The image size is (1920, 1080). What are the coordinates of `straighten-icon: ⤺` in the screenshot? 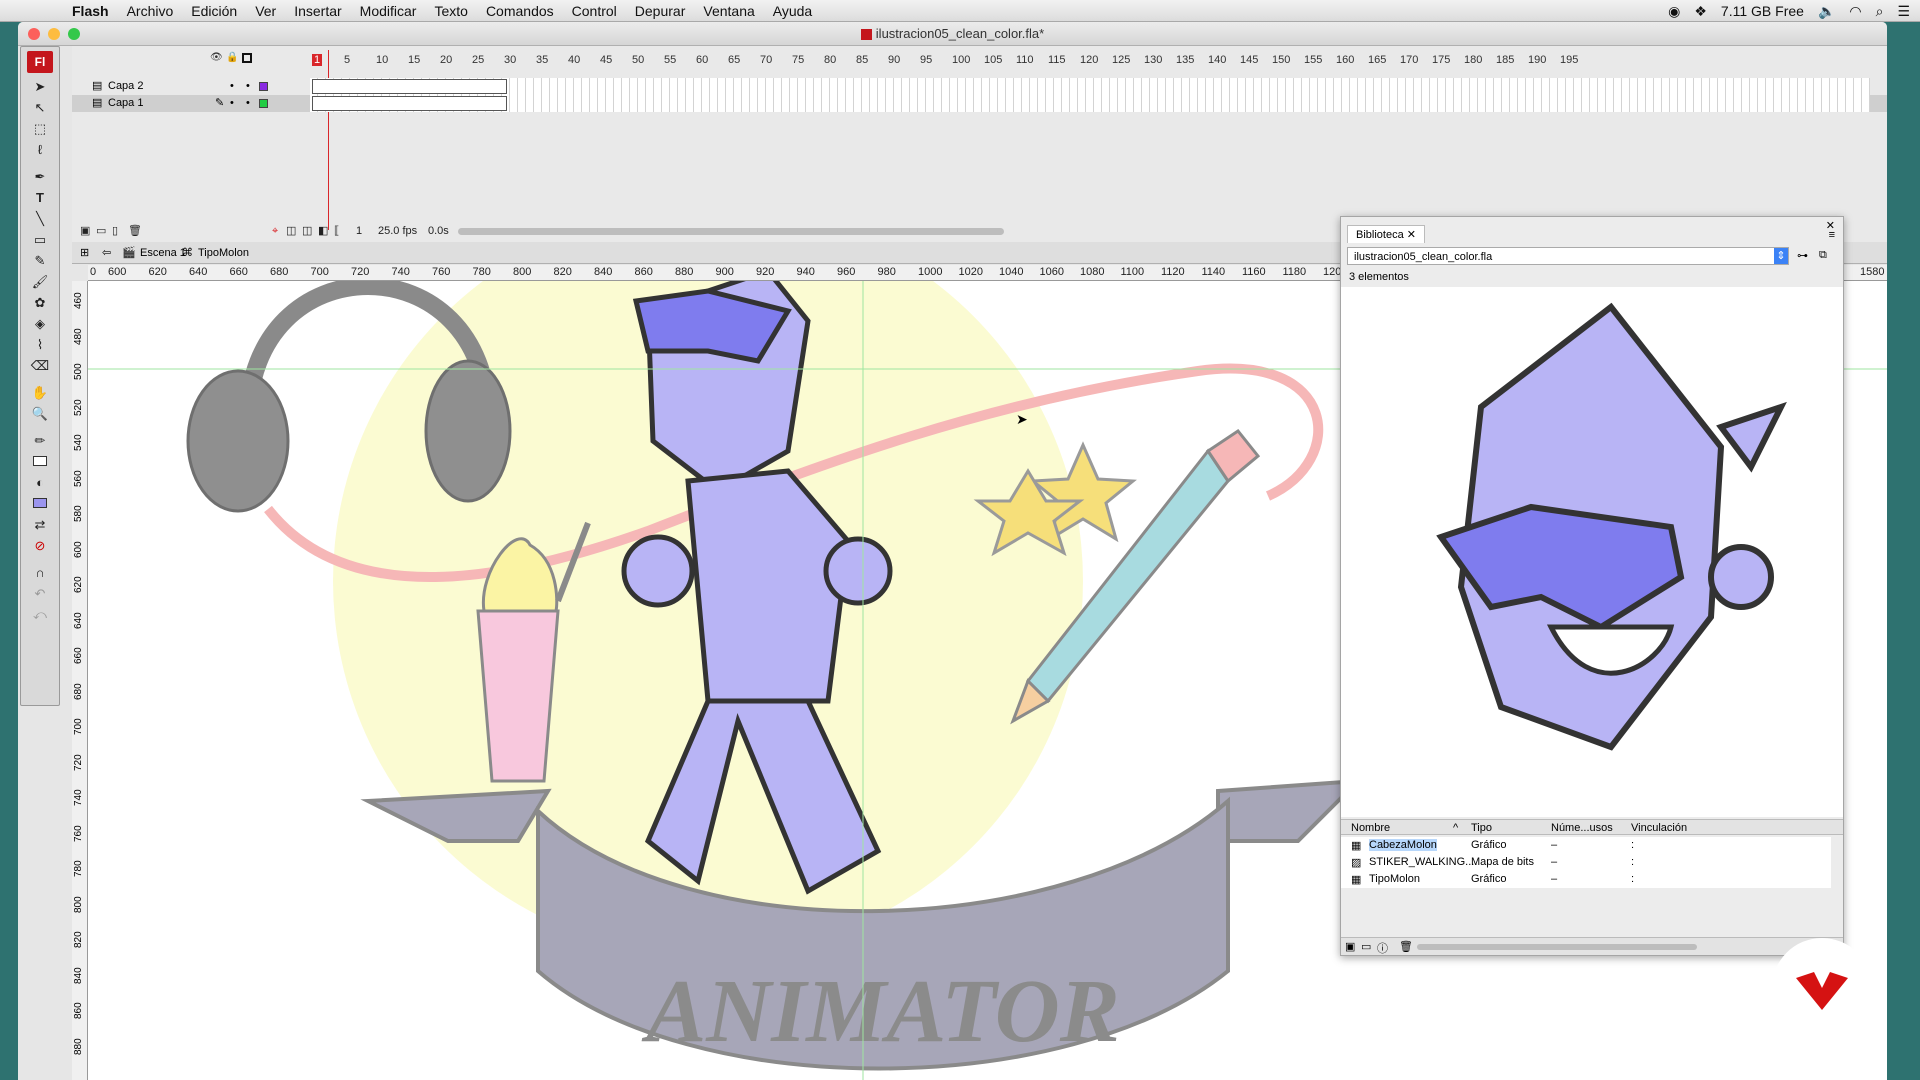 It's located at (40, 614).